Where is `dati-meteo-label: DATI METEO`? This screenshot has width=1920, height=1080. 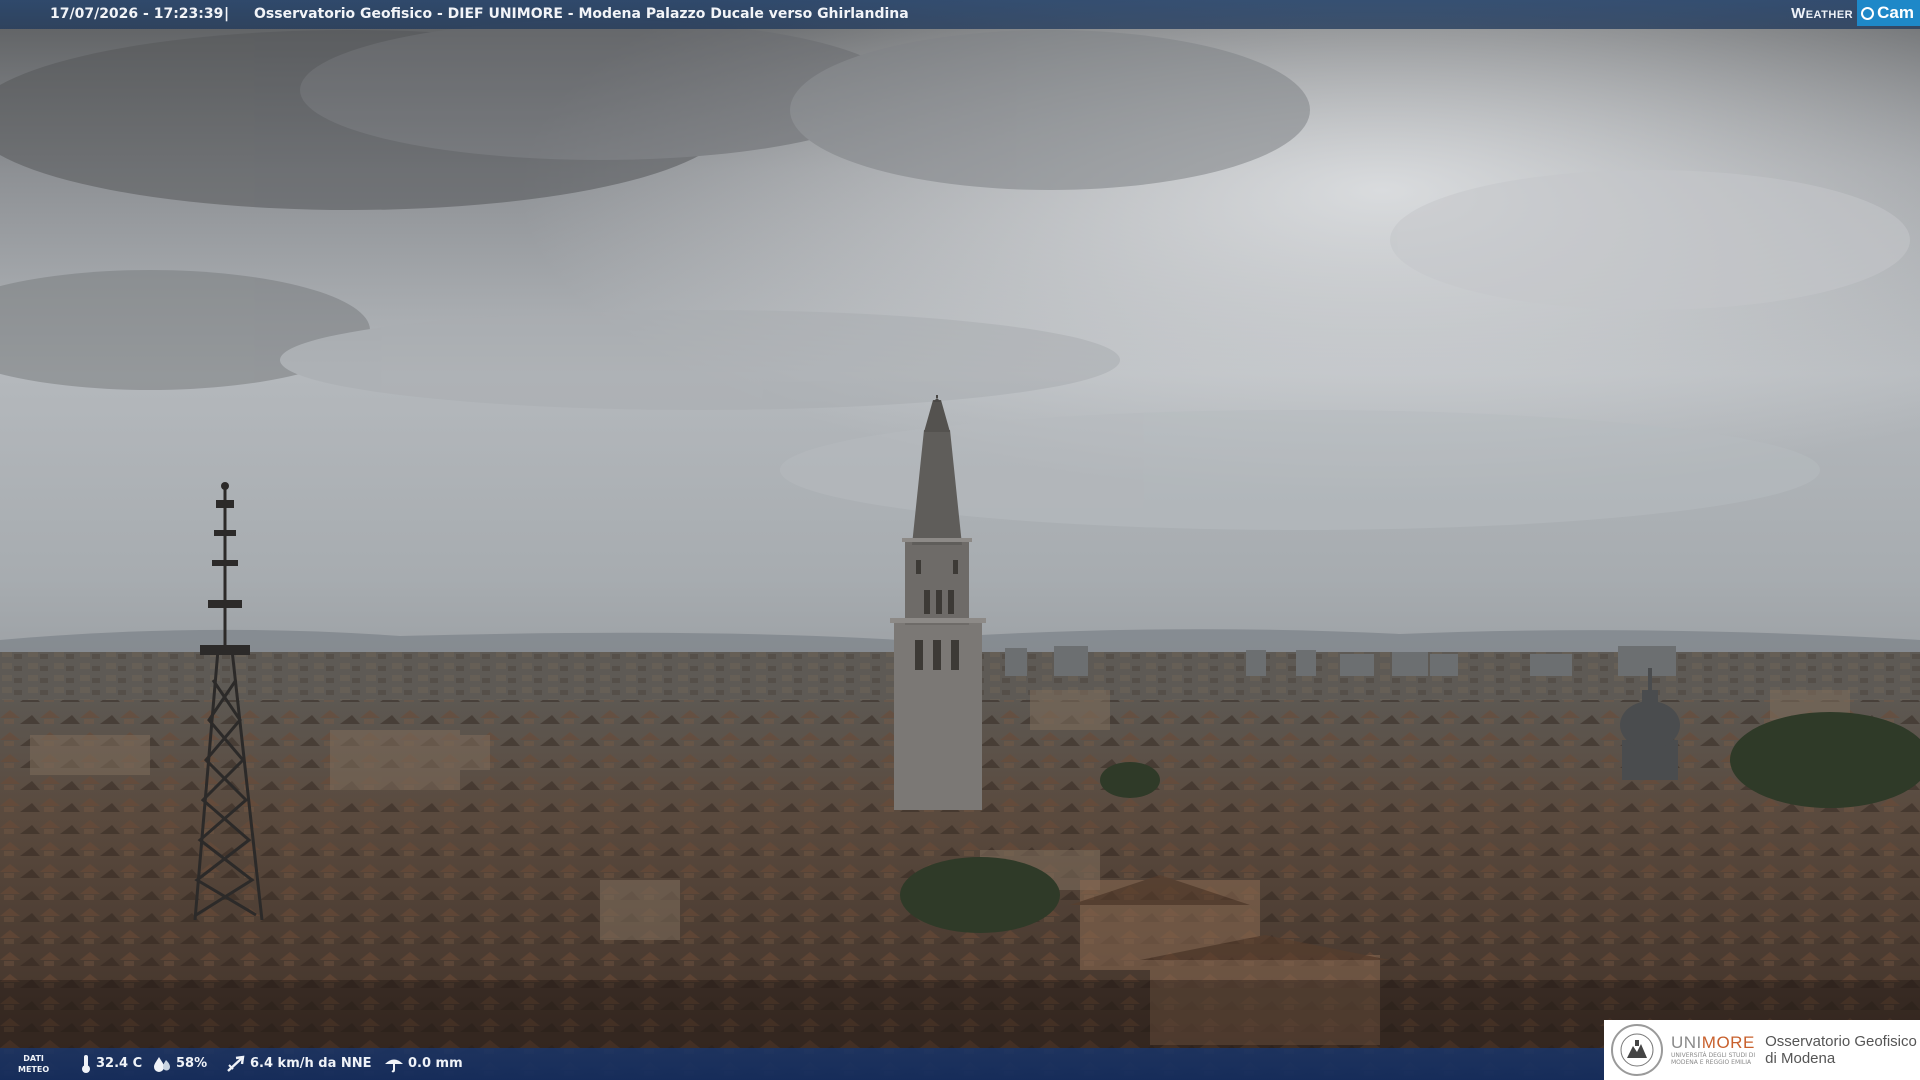
dati-meteo-label: DATI METEO is located at coordinates (33, 1064).